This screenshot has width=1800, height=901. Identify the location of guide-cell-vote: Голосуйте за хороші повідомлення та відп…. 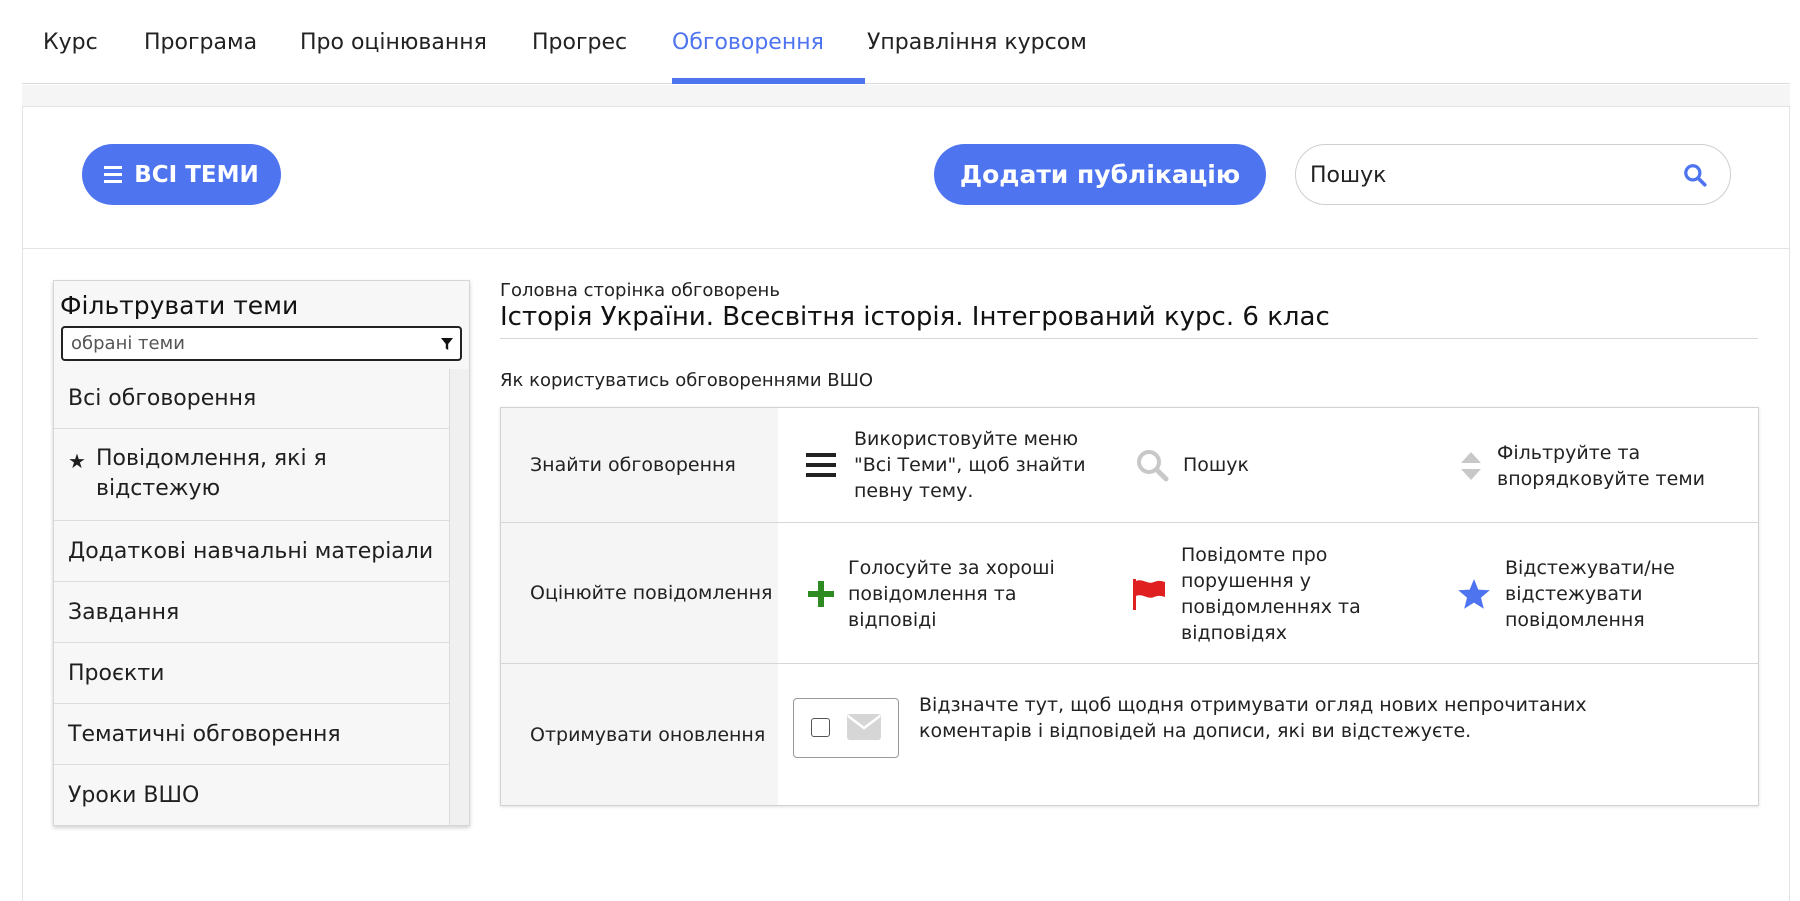
(951, 594).